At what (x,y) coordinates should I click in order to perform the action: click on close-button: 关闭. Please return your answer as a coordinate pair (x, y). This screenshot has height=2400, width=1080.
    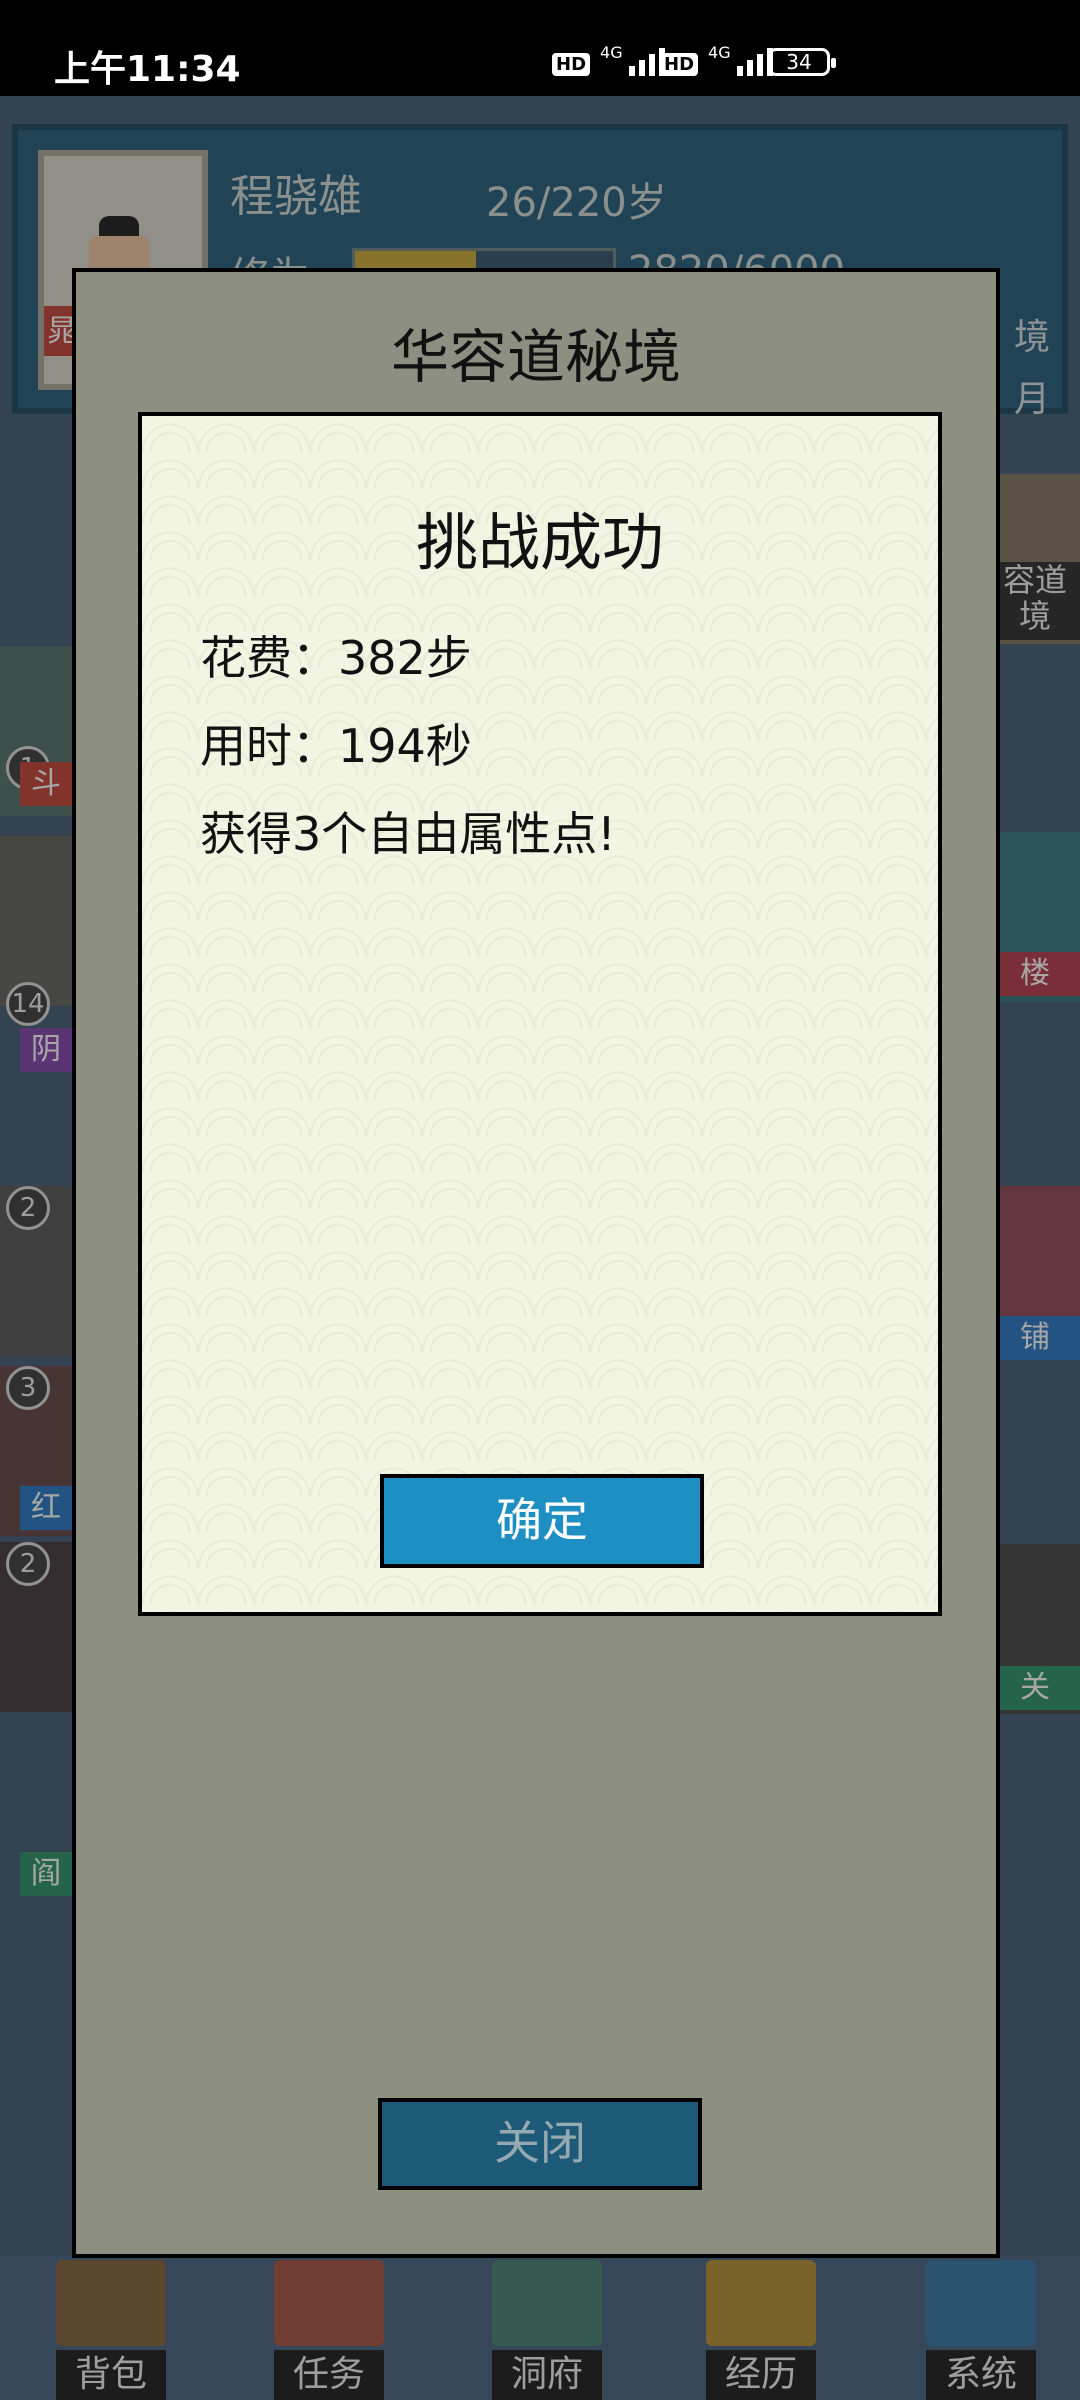
    Looking at the image, I should click on (540, 2144).